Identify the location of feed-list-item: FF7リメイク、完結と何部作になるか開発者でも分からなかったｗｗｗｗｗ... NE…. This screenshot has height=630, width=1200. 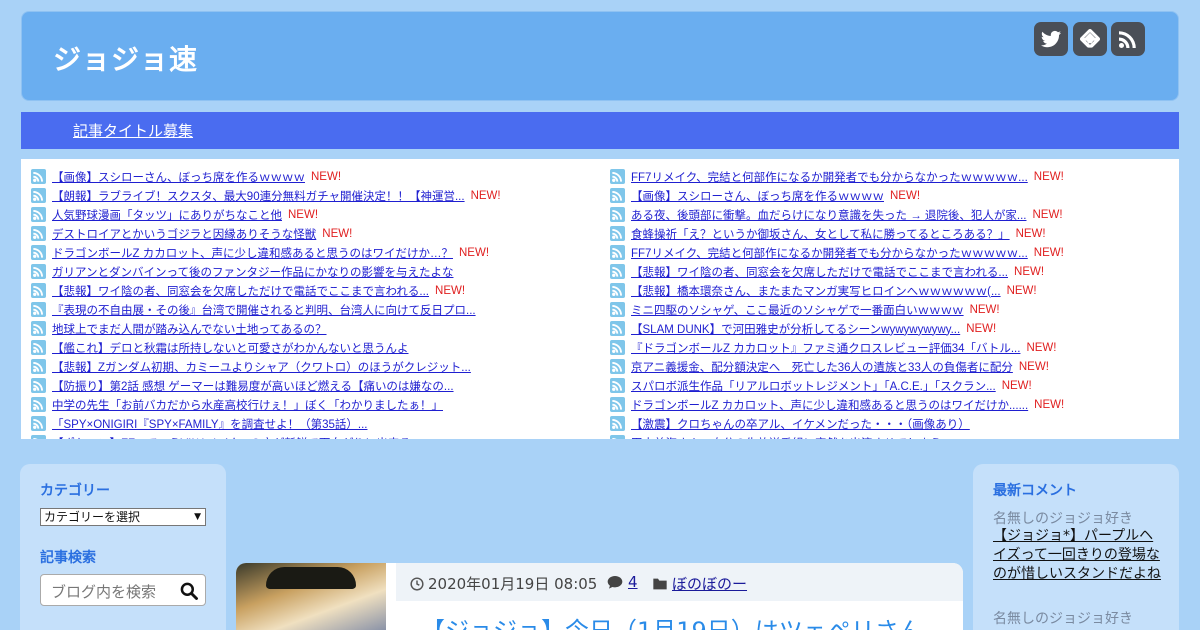
(892, 176).